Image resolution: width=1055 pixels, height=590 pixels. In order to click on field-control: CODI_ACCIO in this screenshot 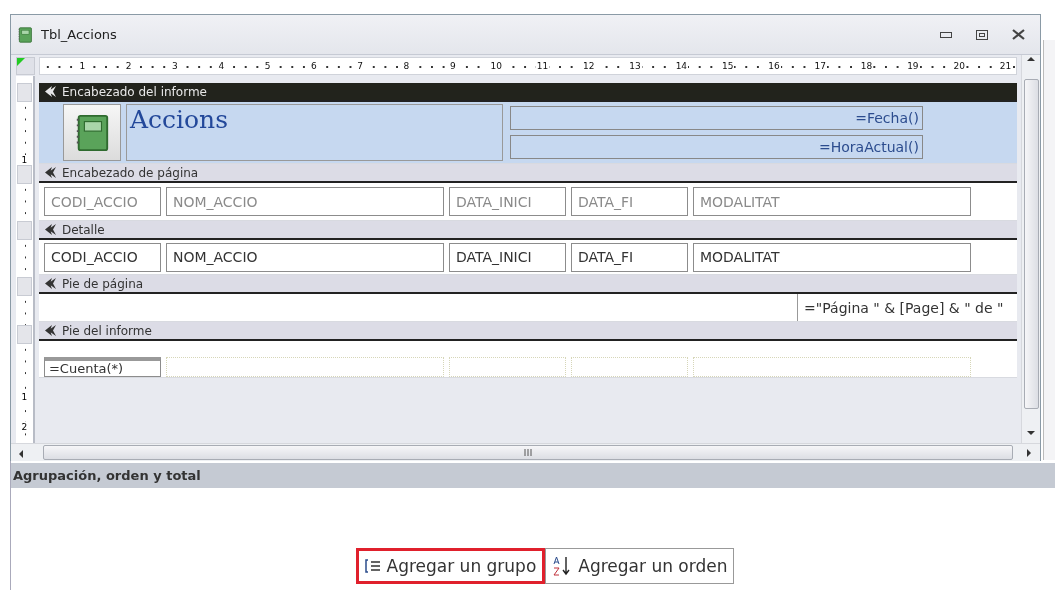, I will do `click(102, 257)`.